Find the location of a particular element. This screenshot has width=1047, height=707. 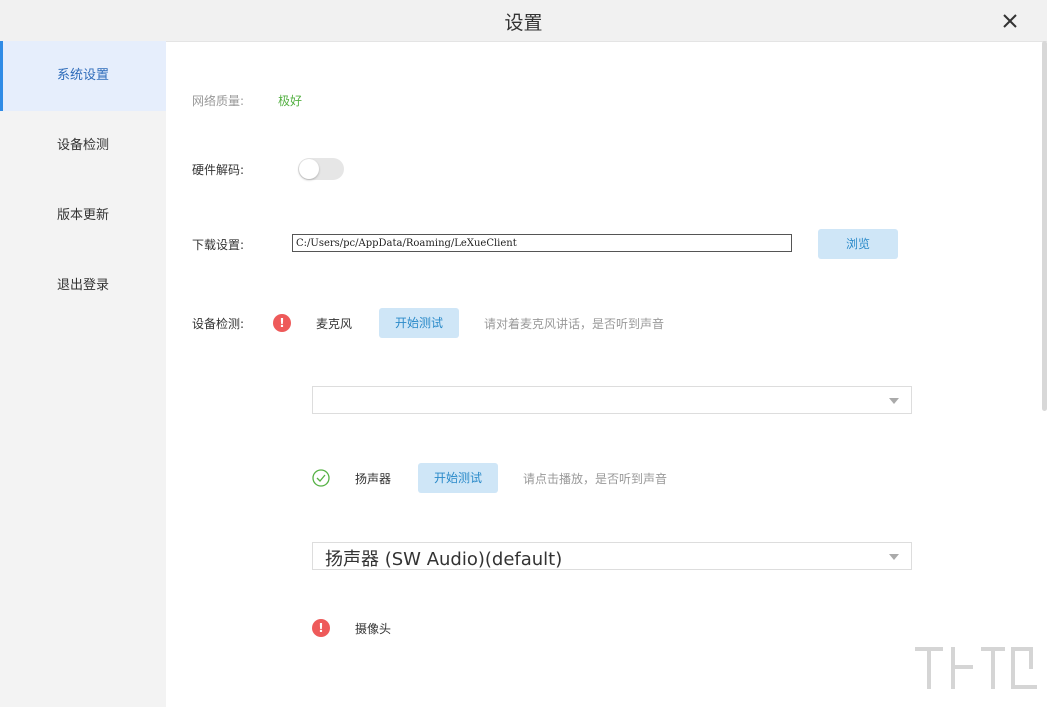

sidebar-item-version-update: 版本更新 is located at coordinates (83, 216).